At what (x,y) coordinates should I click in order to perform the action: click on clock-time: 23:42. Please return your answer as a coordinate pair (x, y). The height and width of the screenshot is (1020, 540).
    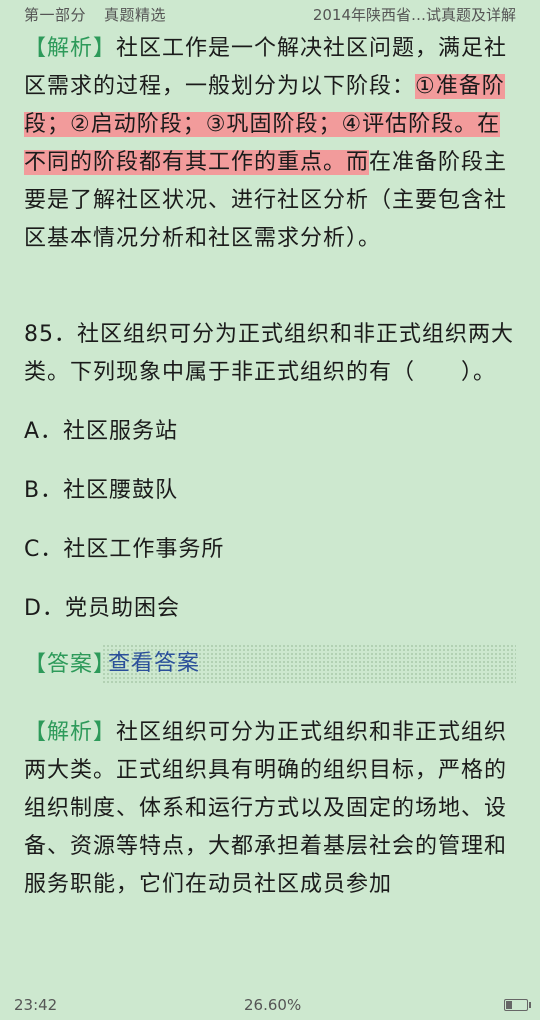
    Looking at the image, I should click on (36, 1005).